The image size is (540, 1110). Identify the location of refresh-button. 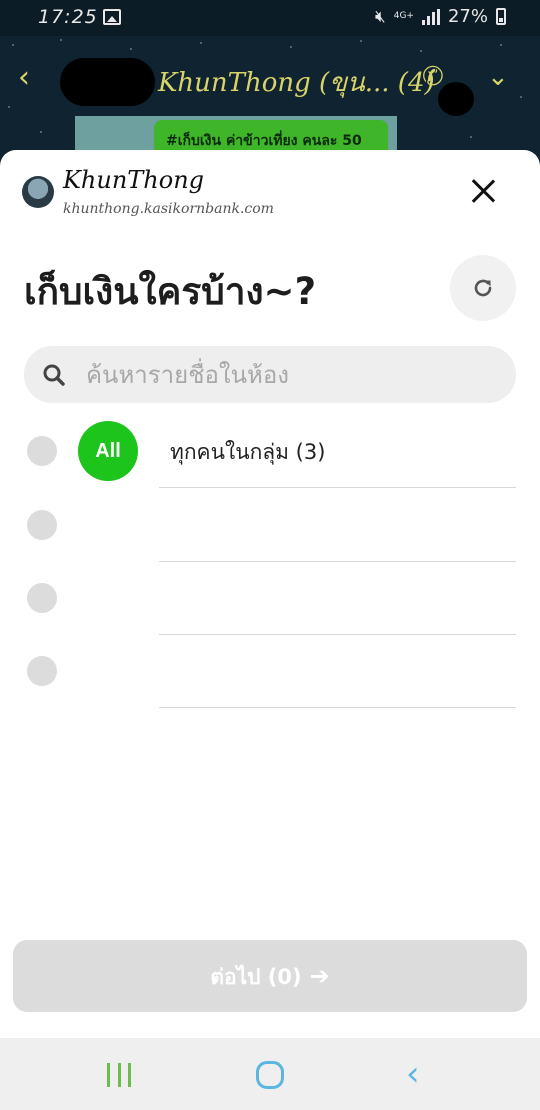
(483, 288).